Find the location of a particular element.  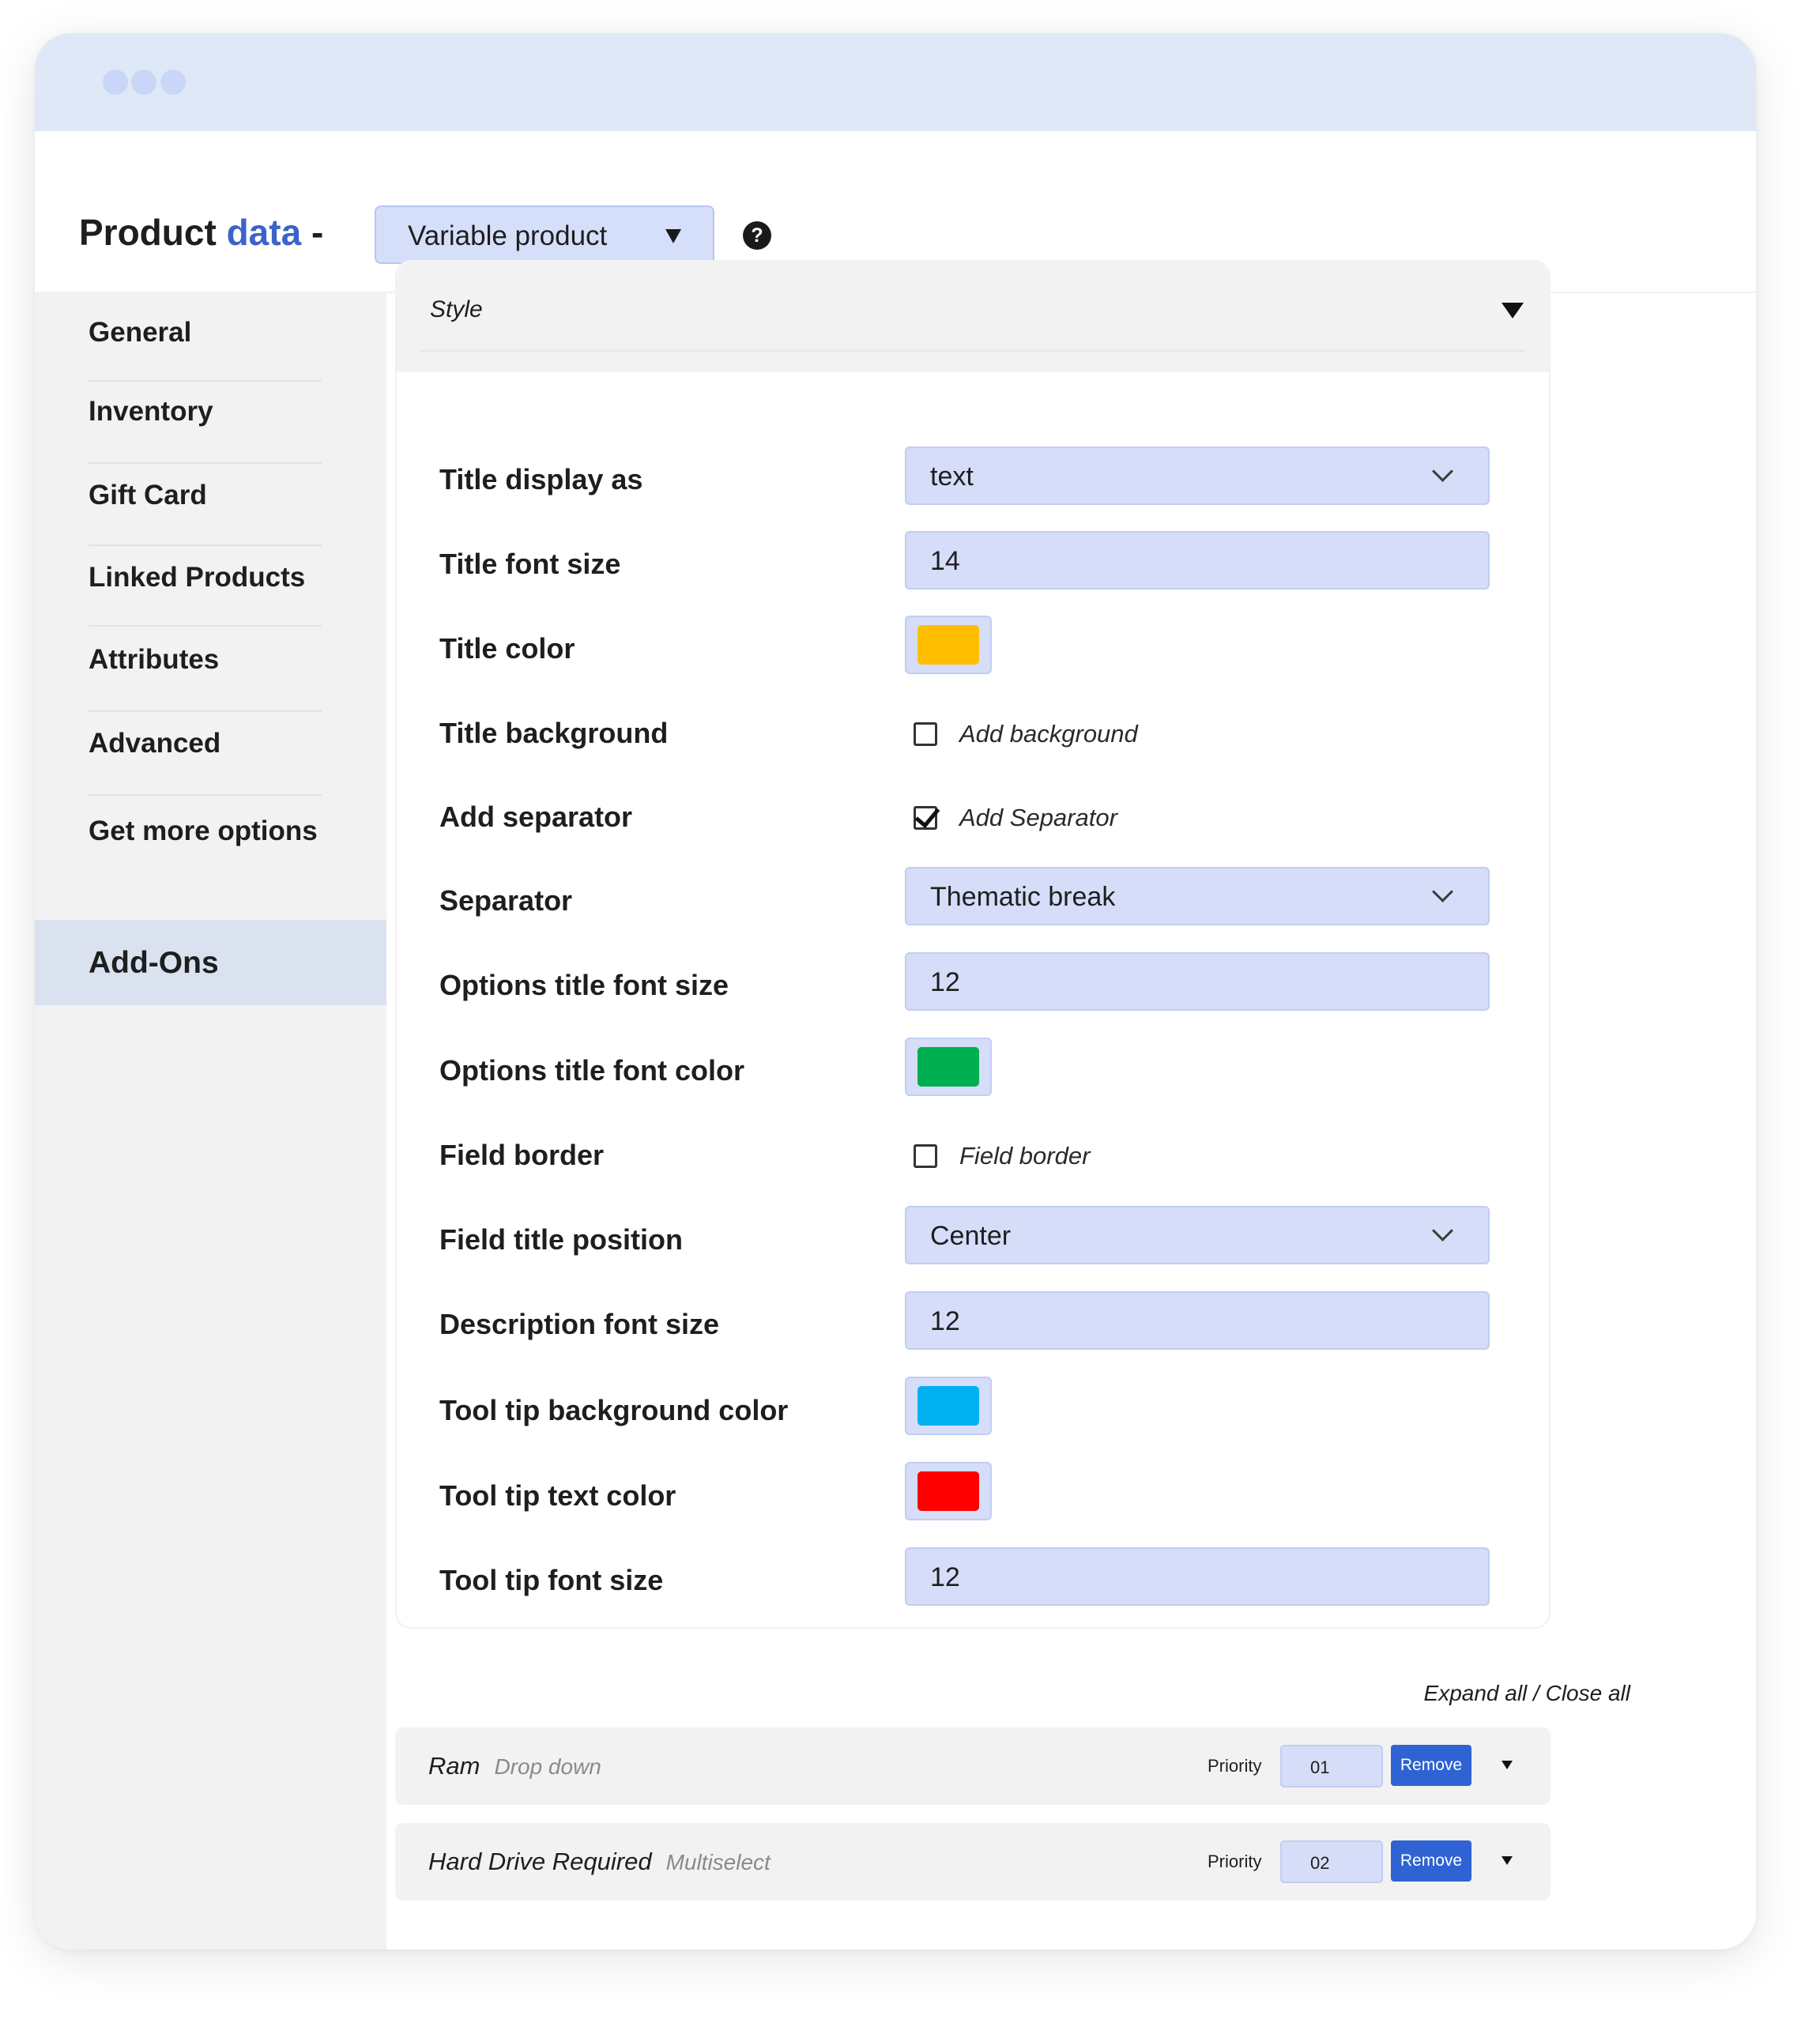

add-separator-checkbox-label: Add Separator is located at coordinates (1038, 818).